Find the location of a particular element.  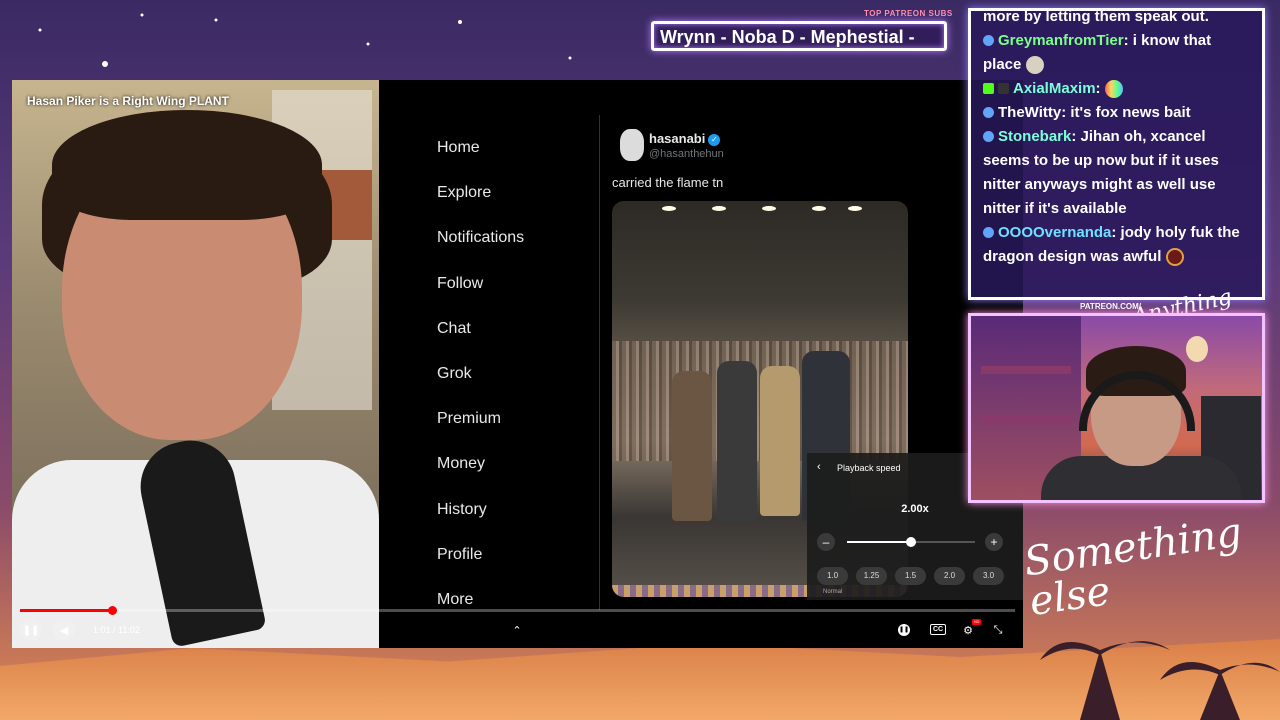

tweet-author: hasanabi ✓ is located at coordinates (685, 138).